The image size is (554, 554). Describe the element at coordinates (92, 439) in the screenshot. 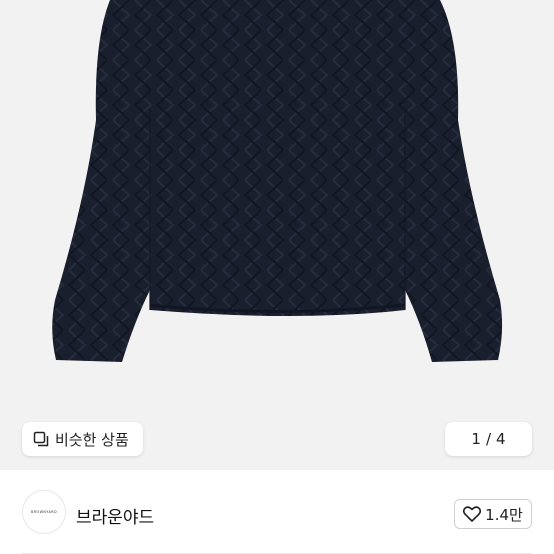

I see `similar-products-label: 비슷한 상품` at that location.